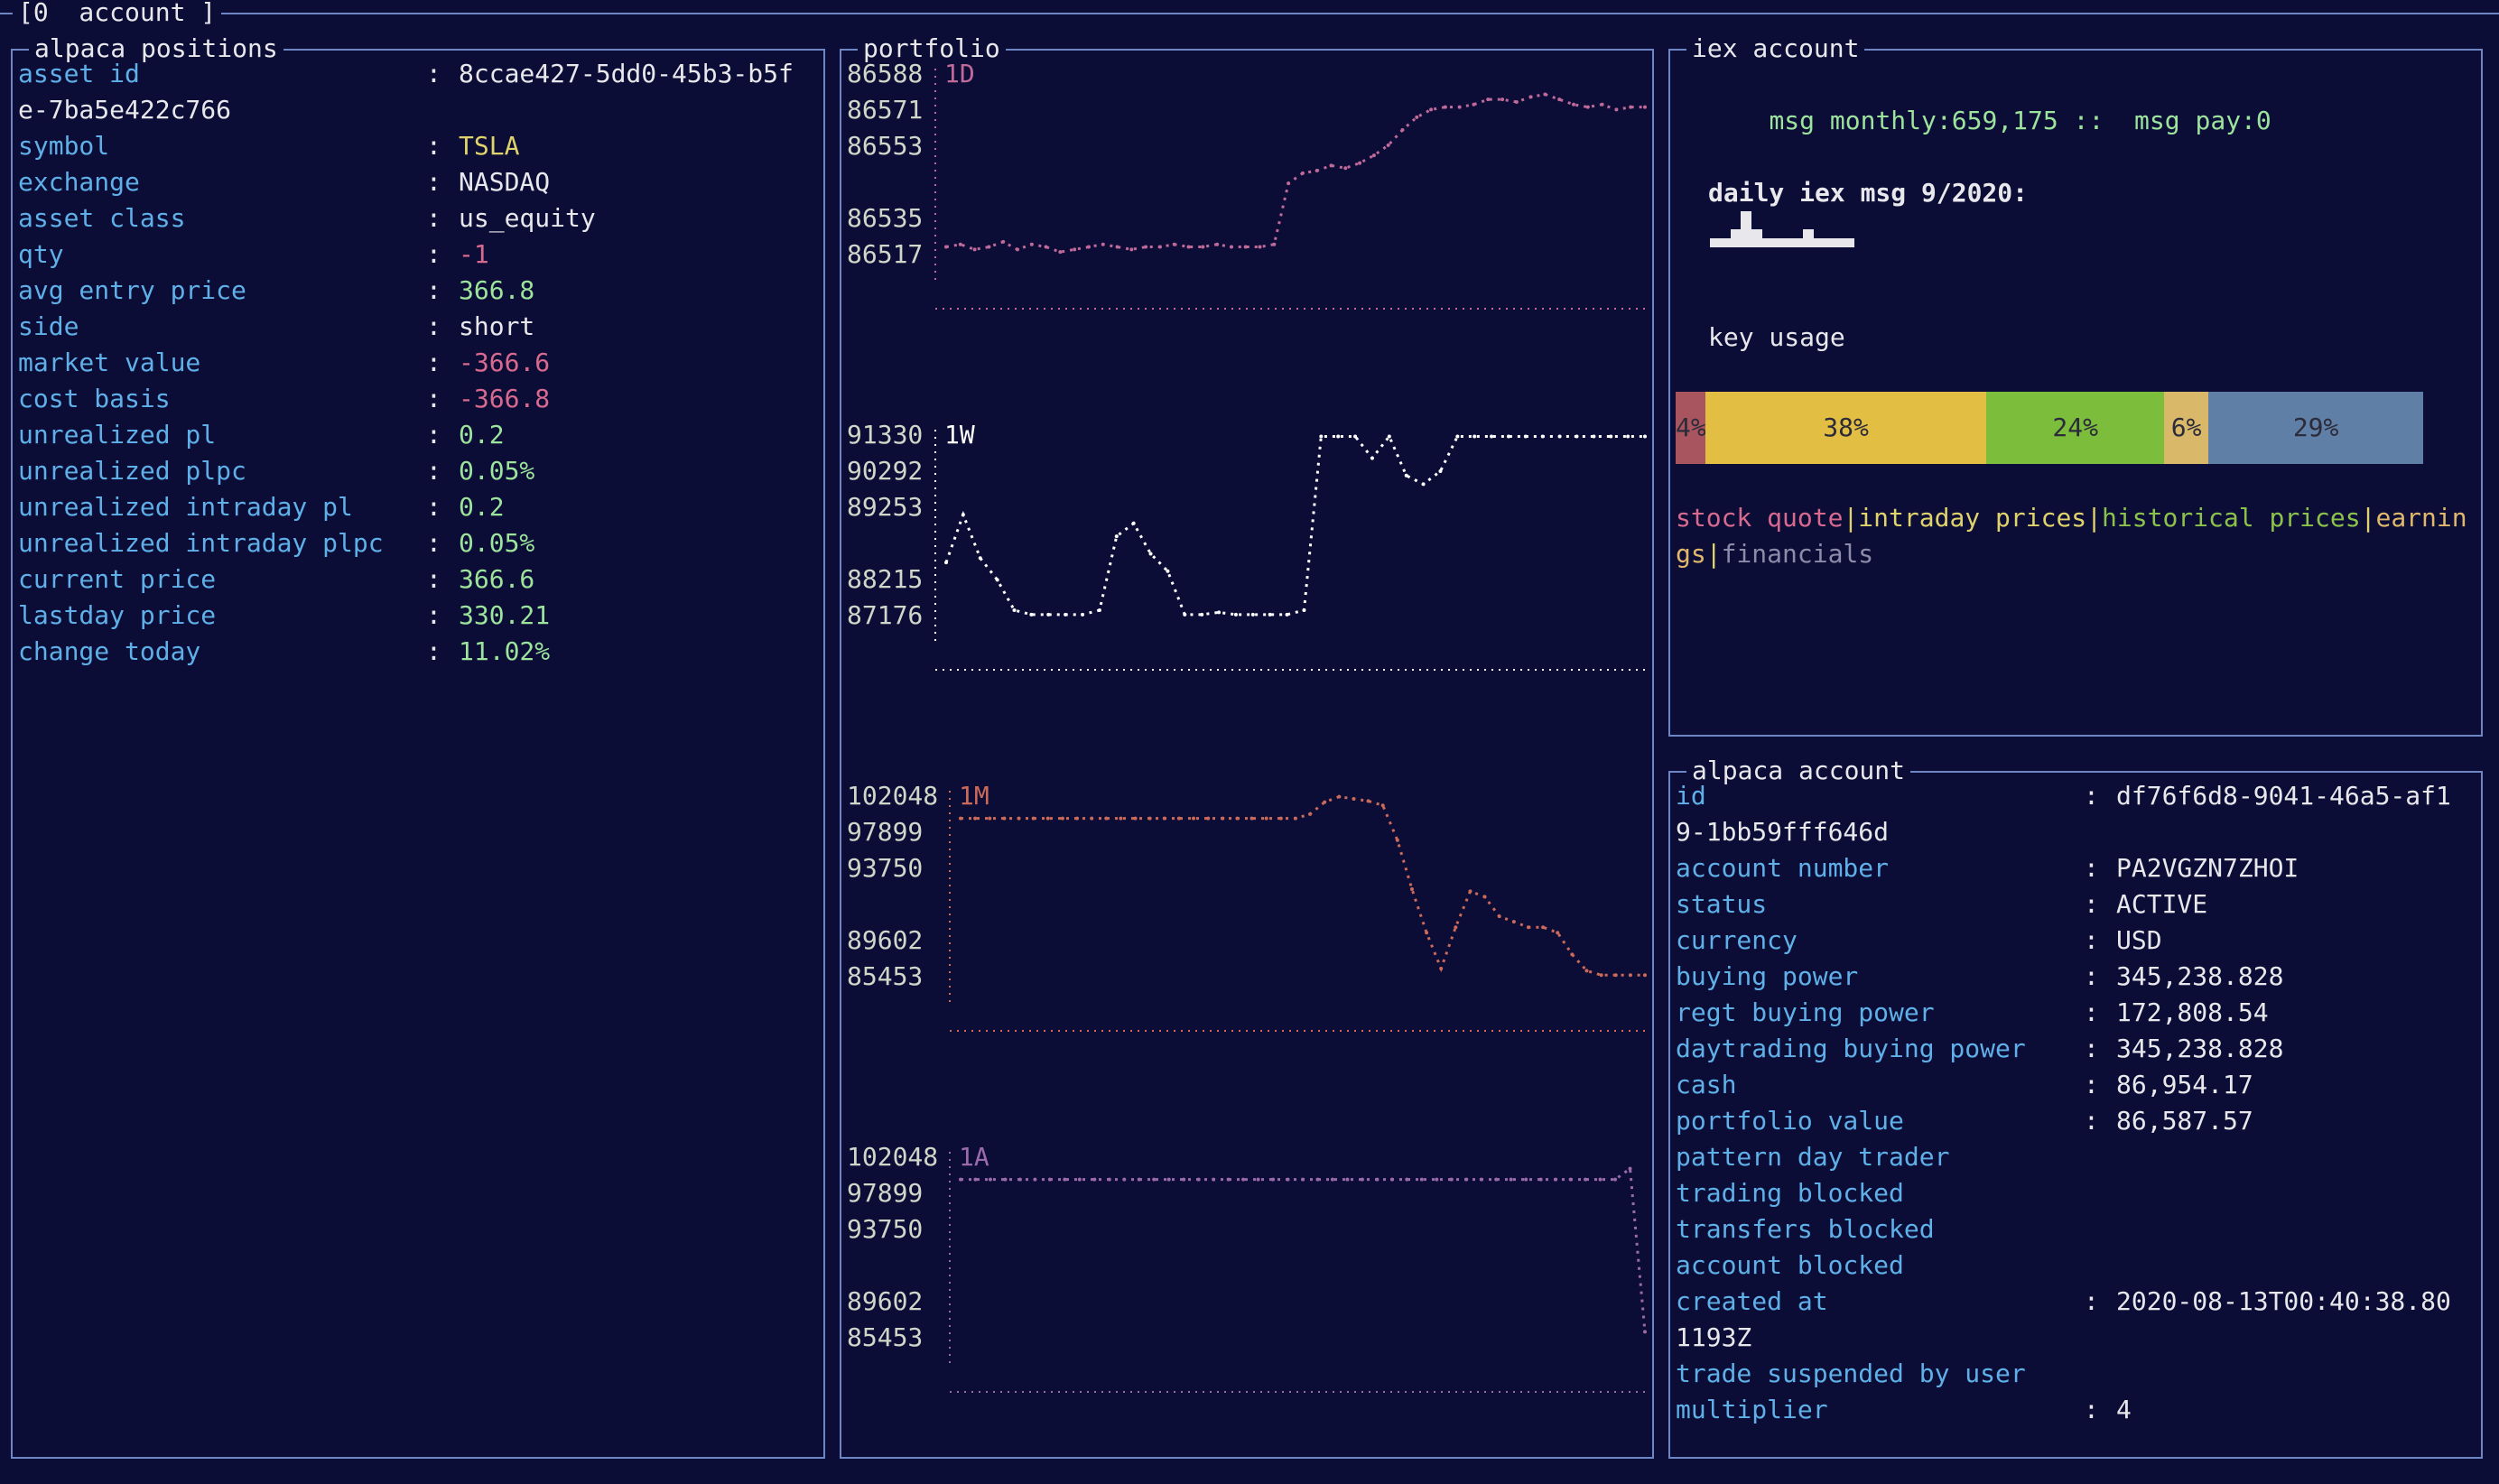 The width and height of the screenshot is (2499, 1484). I want to click on position-key-avg-entry-price: avg entry price, so click(132, 290).